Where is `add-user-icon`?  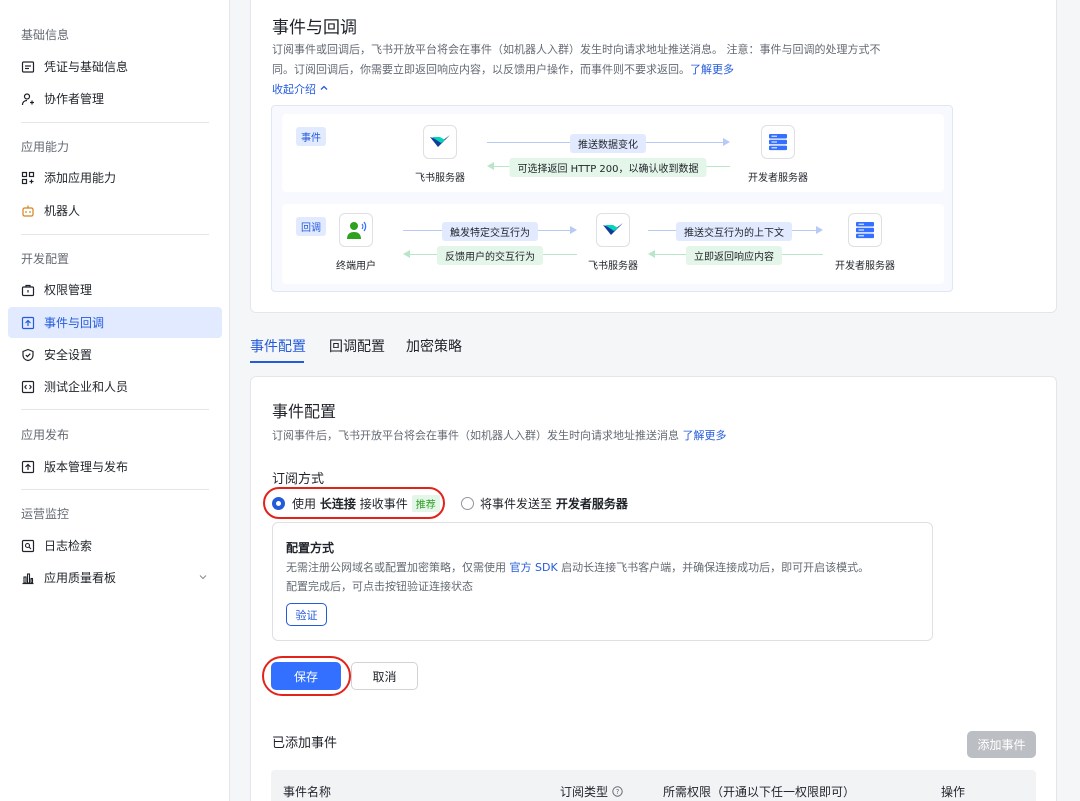
add-user-icon is located at coordinates (28, 99).